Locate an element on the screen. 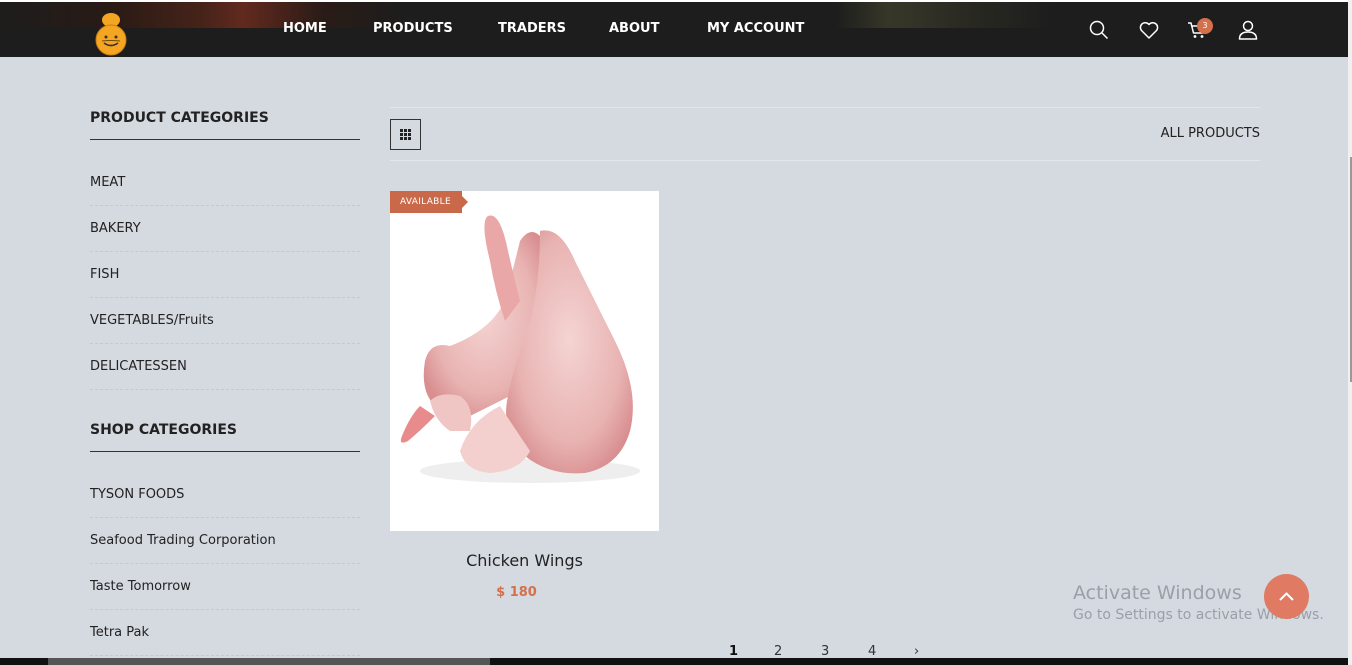  grid-view-button is located at coordinates (405, 134).